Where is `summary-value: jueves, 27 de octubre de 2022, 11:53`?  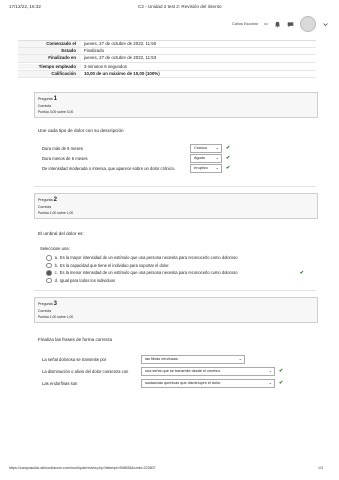
summary-value: jueves, 27 de octubre de 2022, 11:53 is located at coordinates (120, 58).